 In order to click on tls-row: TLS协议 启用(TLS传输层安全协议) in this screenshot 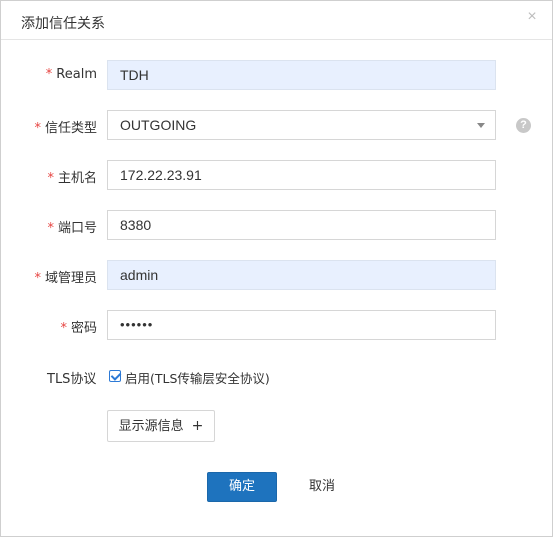, I will do `click(277, 377)`.